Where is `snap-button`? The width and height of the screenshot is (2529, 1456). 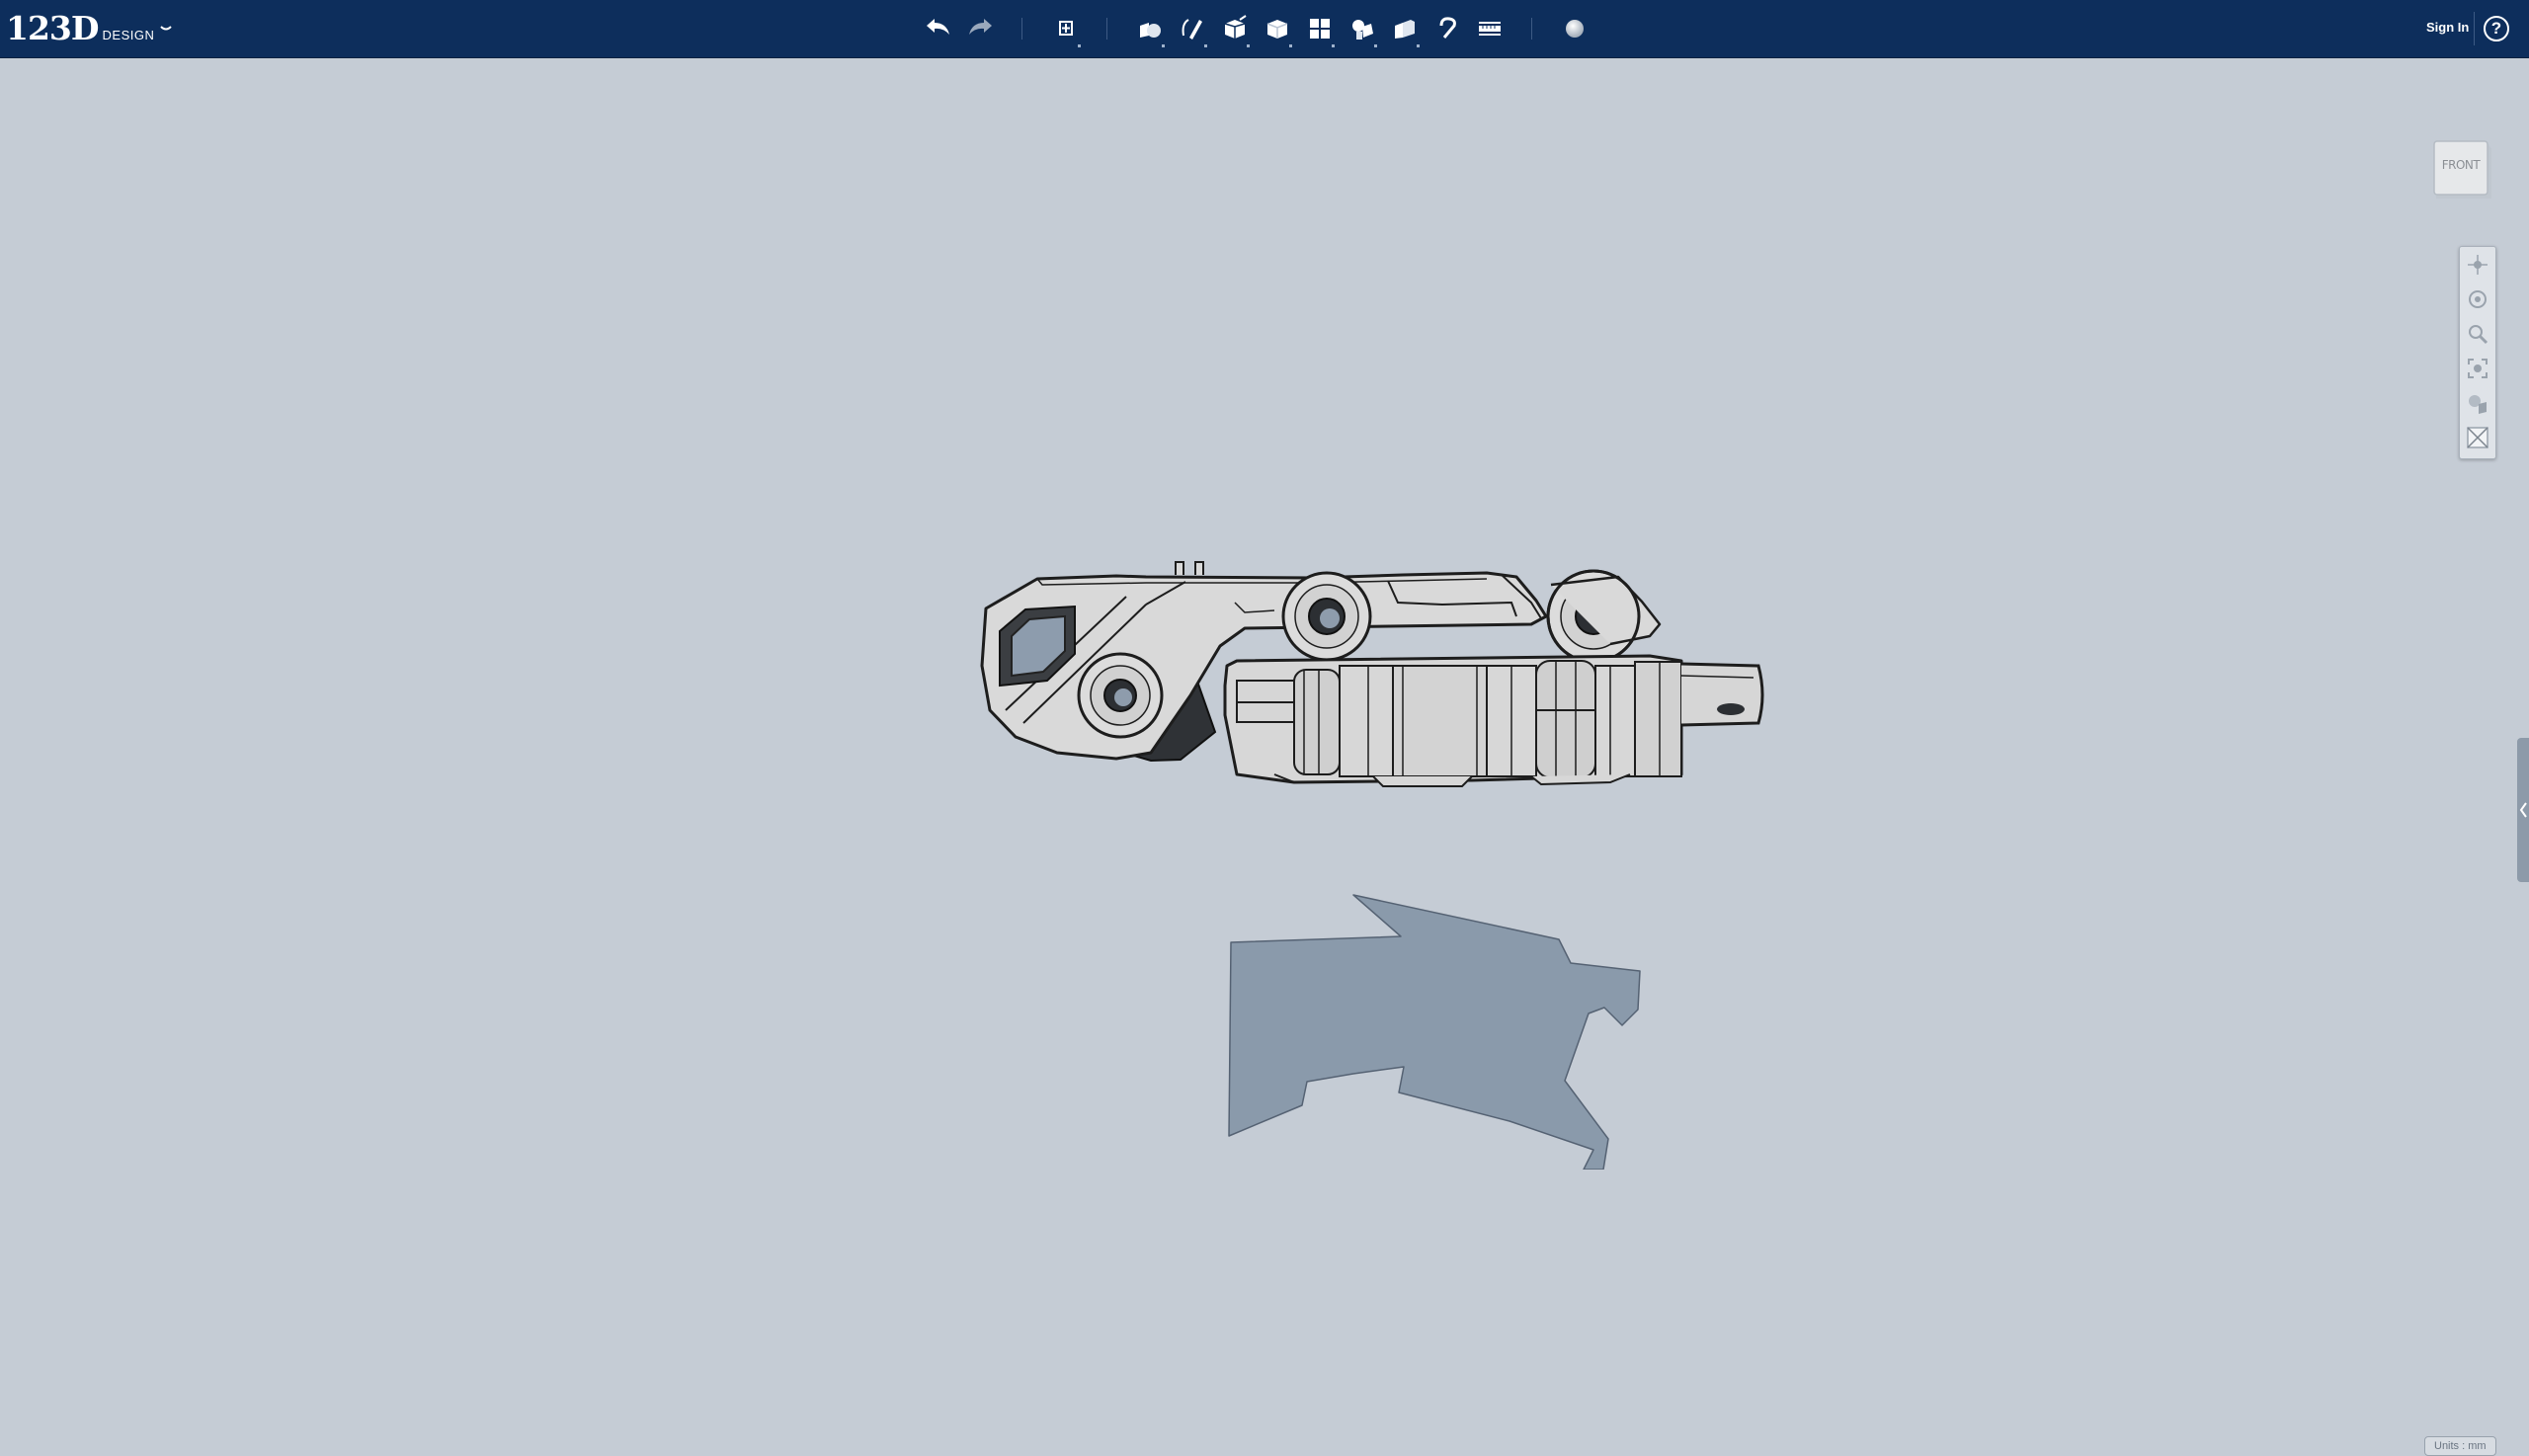 snap-button is located at coordinates (1447, 28).